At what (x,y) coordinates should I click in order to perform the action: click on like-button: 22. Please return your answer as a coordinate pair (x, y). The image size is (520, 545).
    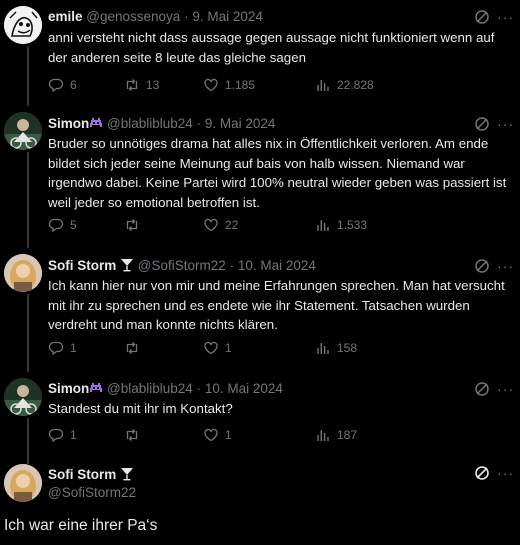
    Looking at the image, I should click on (220, 225).